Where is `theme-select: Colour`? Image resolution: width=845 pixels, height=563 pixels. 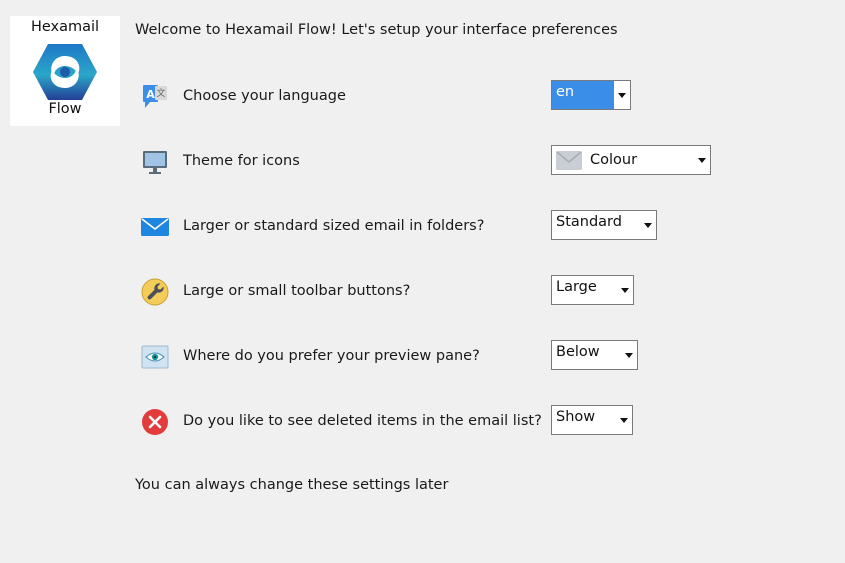 theme-select: Colour is located at coordinates (631, 160).